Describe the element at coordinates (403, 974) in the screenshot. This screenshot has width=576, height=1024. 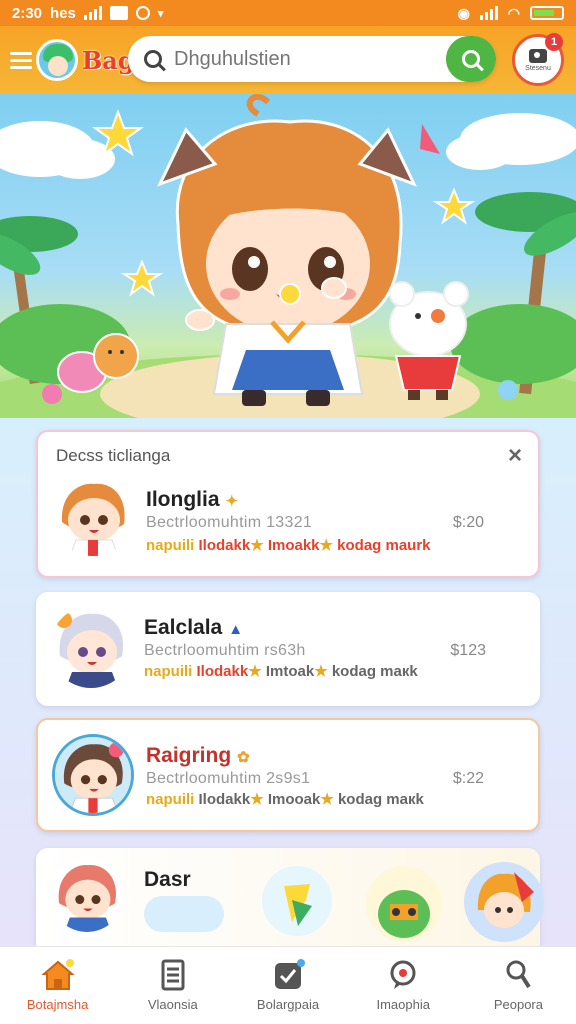
I see `chat-bubble-icon` at that location.